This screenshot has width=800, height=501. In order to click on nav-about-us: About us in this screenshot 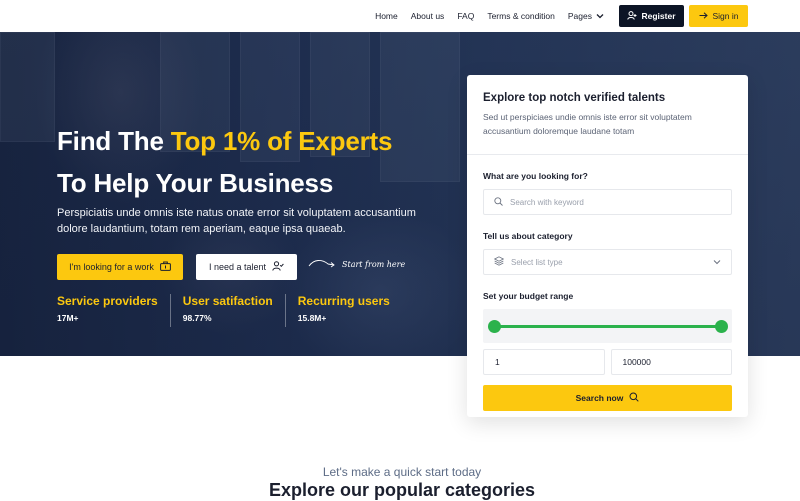, I will do `click(428, 16)`.